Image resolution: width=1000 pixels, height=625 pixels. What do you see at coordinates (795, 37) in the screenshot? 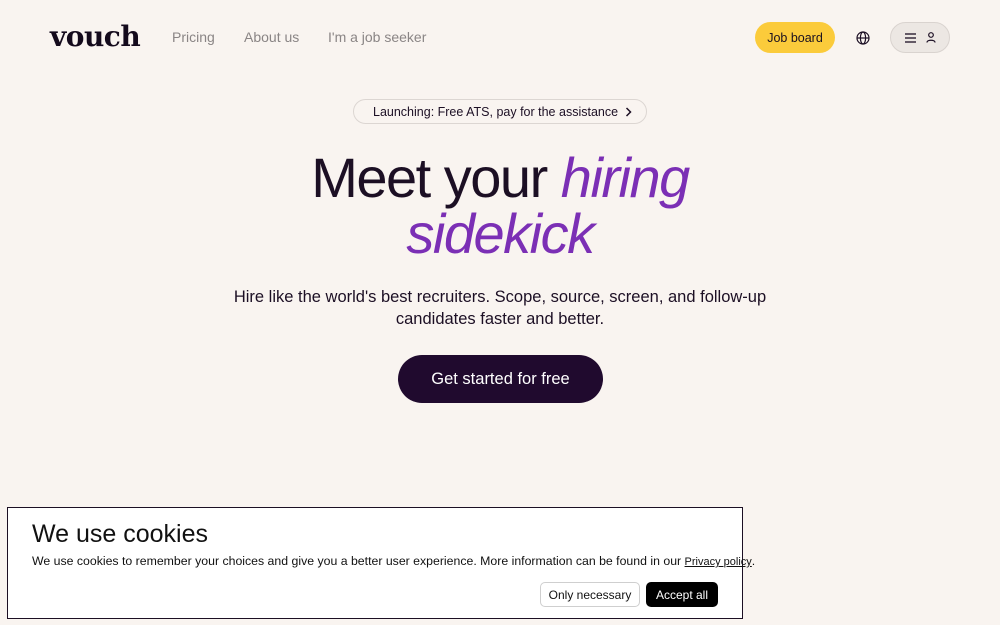
I see `job-board-button: Job board` at bounding box center [795, 37].